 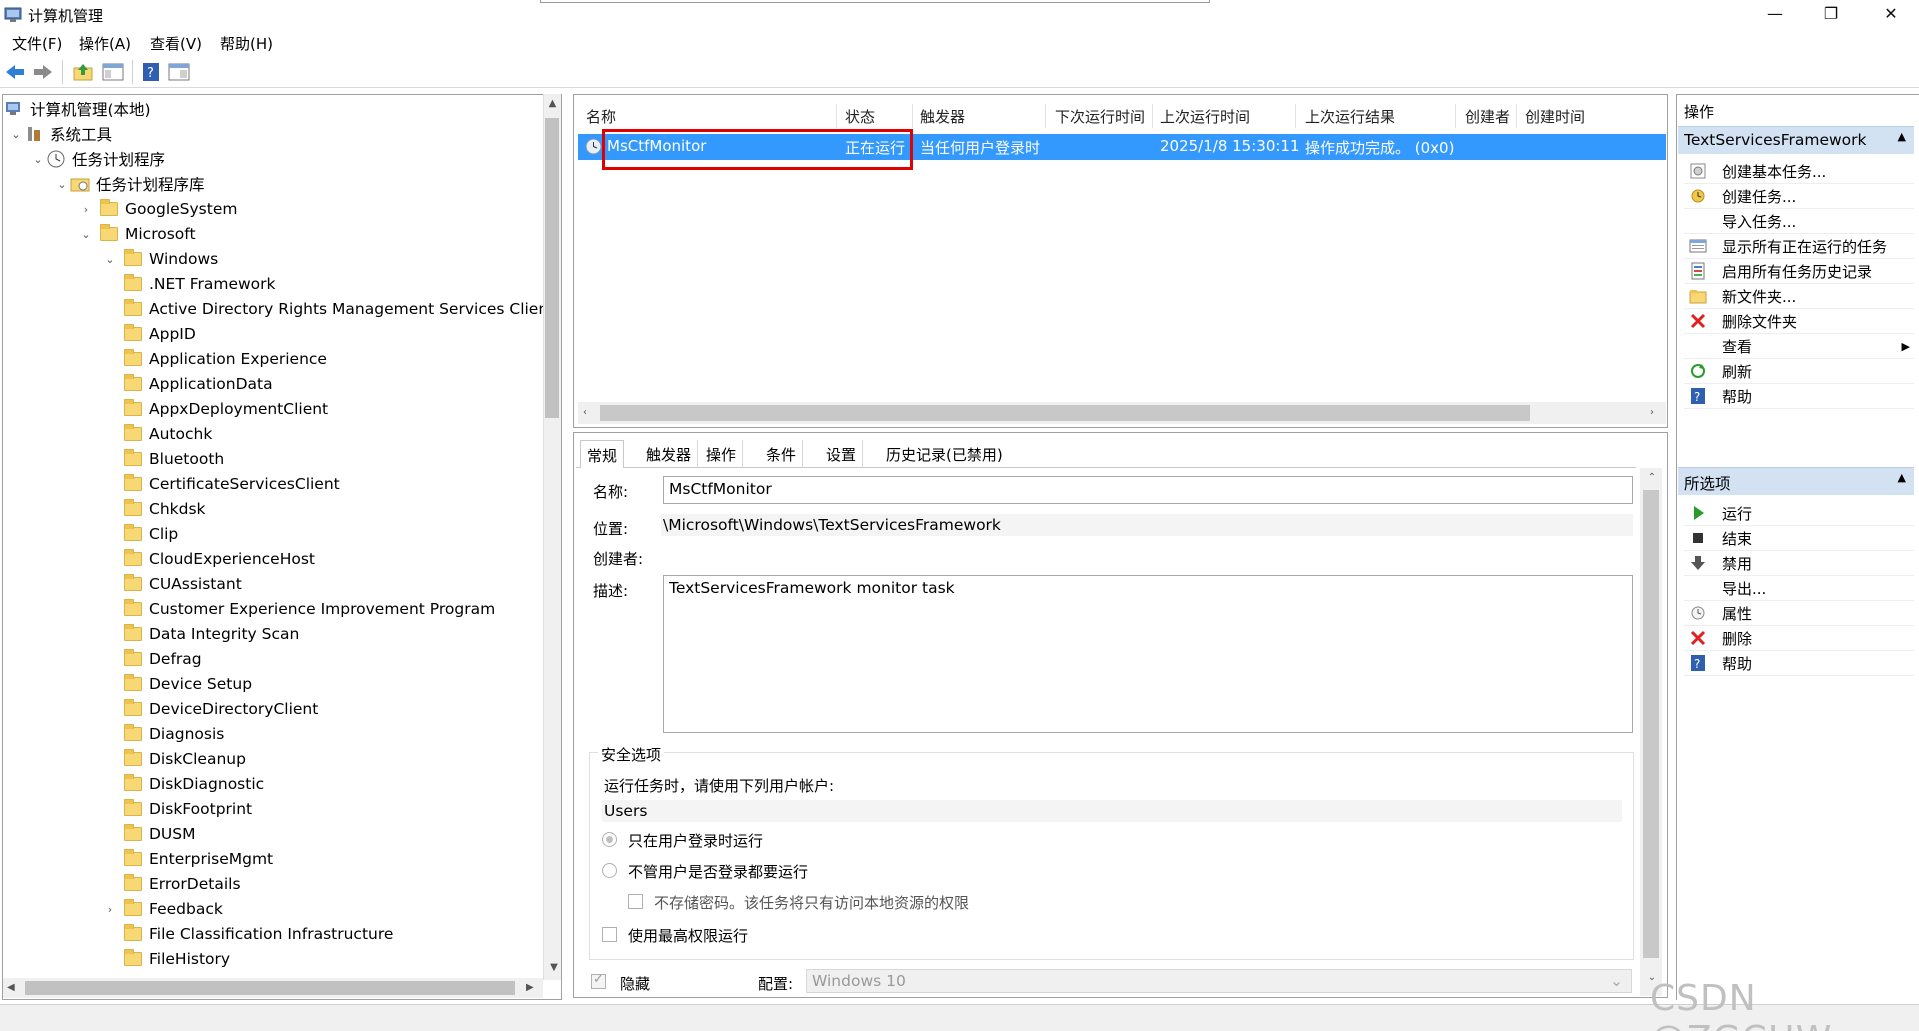 I want to click on minimize-button: —, so click(x=1775, y=15).